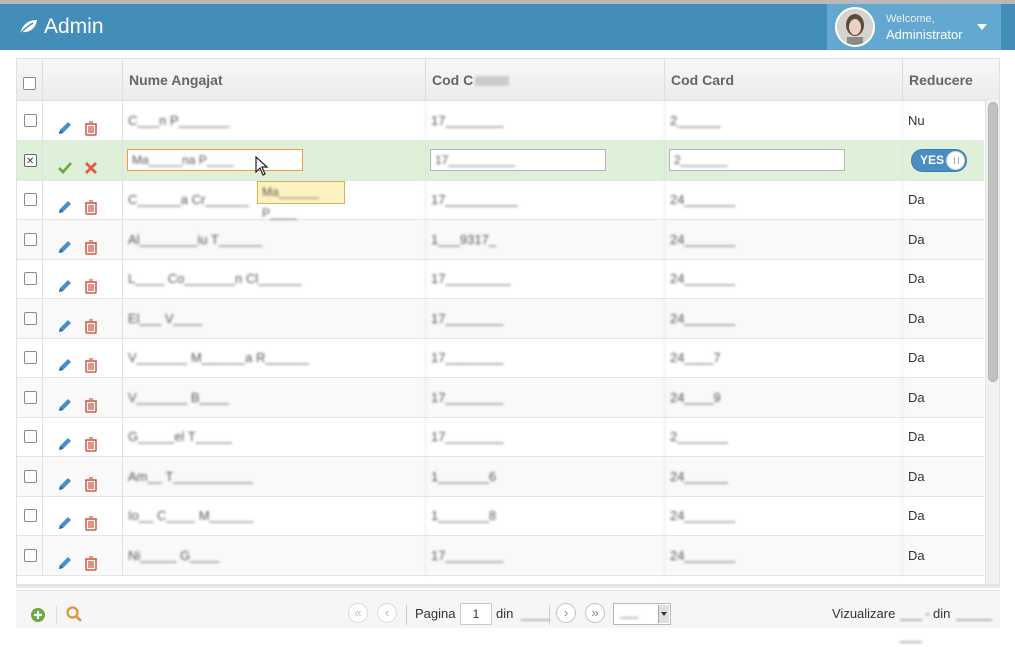 Image resolution: width=1015 pixels, height=647 pixels. What do you see at coordinates (500, 397) in the screenshot?
I see `table-row: V_______ B____ 17________ 24____9 Da` at bounding box center [500, 397].